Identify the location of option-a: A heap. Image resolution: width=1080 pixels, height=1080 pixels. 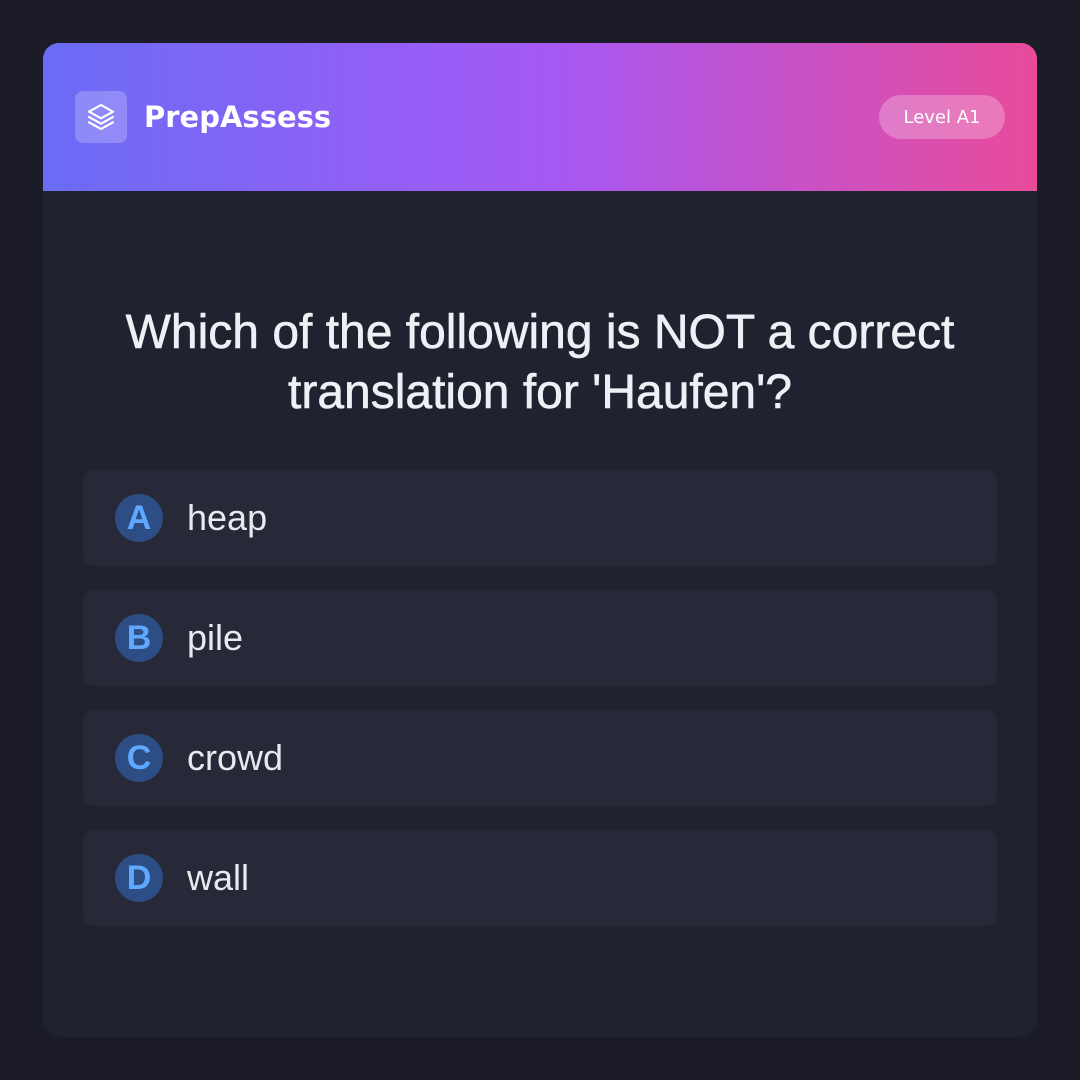
(540, 518).